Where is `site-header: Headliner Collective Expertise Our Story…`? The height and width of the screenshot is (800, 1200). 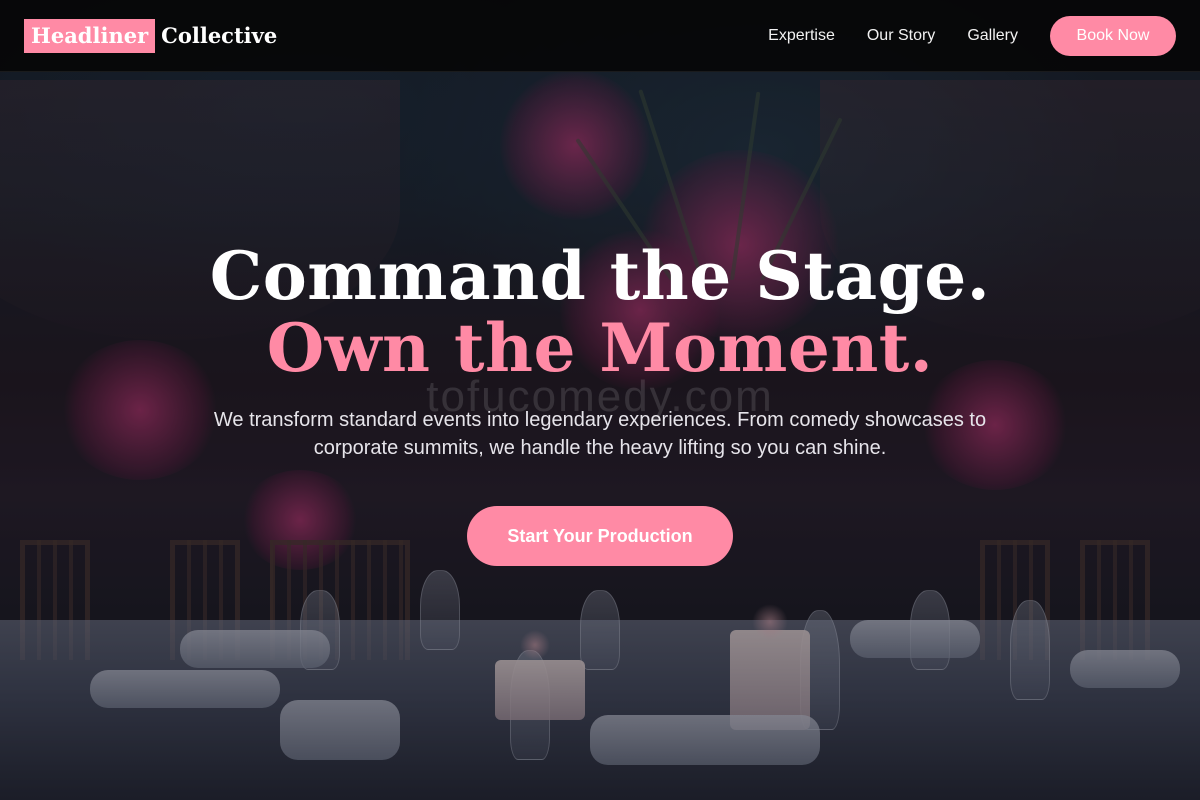 site-header: Headliner Collective Expertise Our Story… is located at coordinates (600, 36).